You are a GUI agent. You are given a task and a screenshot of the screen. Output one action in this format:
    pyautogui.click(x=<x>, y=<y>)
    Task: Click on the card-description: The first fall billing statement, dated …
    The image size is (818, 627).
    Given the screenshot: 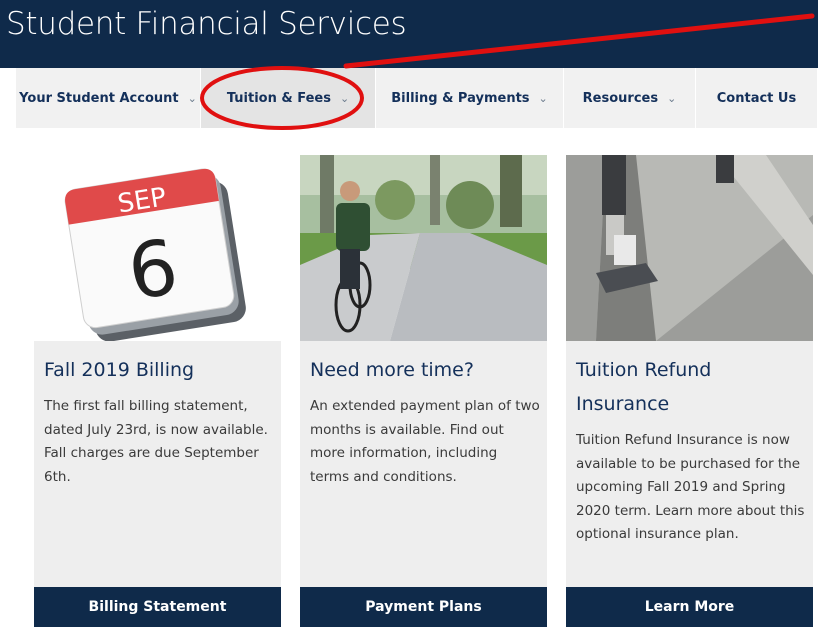 What is the action you would take?
    pyautogui.click(x=156, y=441)
    